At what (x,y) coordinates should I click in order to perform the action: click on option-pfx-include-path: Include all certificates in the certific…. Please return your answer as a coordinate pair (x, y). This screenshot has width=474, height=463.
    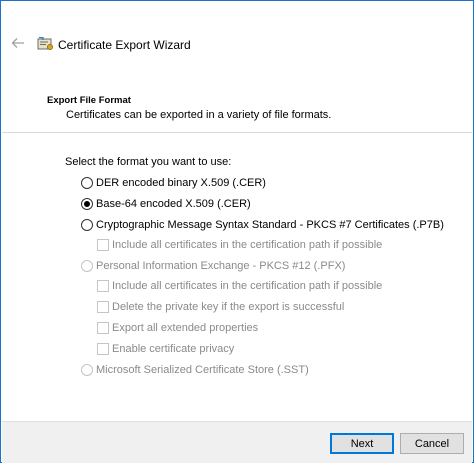
    Looking at the image, I should click on (239, 286).